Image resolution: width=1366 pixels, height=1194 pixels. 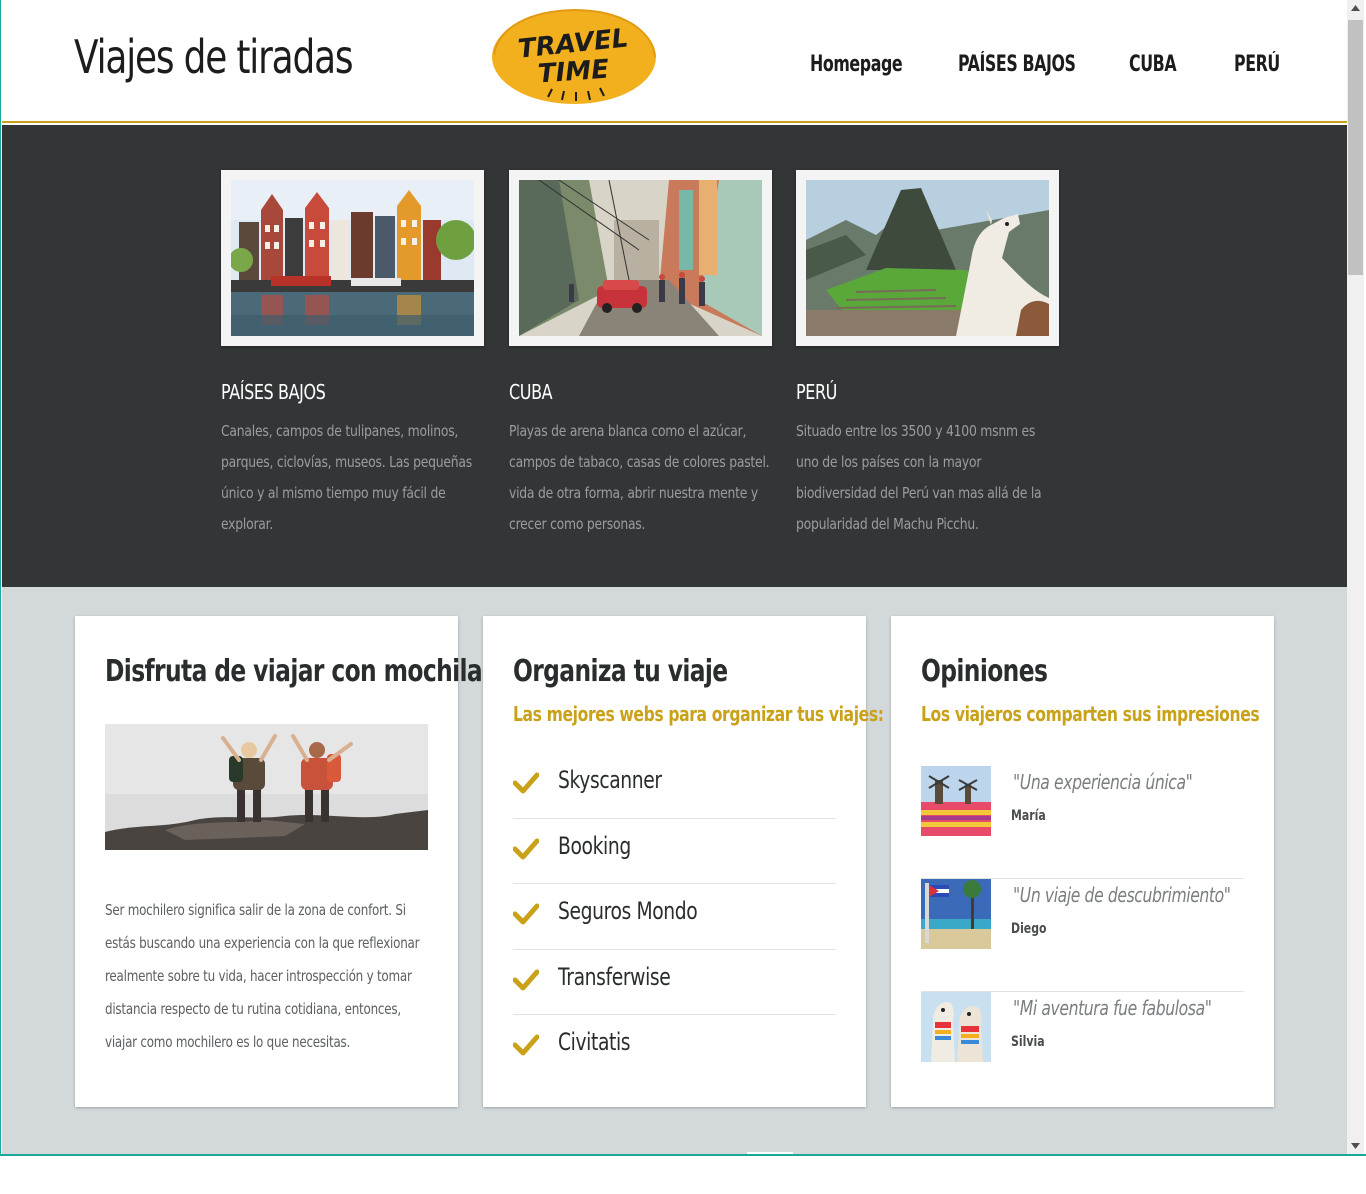 What do you see at coordinates (1355, 1145) in the screenshot?
I see `scroll-down-arrow-icon` at bounding box center [1355, 1145].